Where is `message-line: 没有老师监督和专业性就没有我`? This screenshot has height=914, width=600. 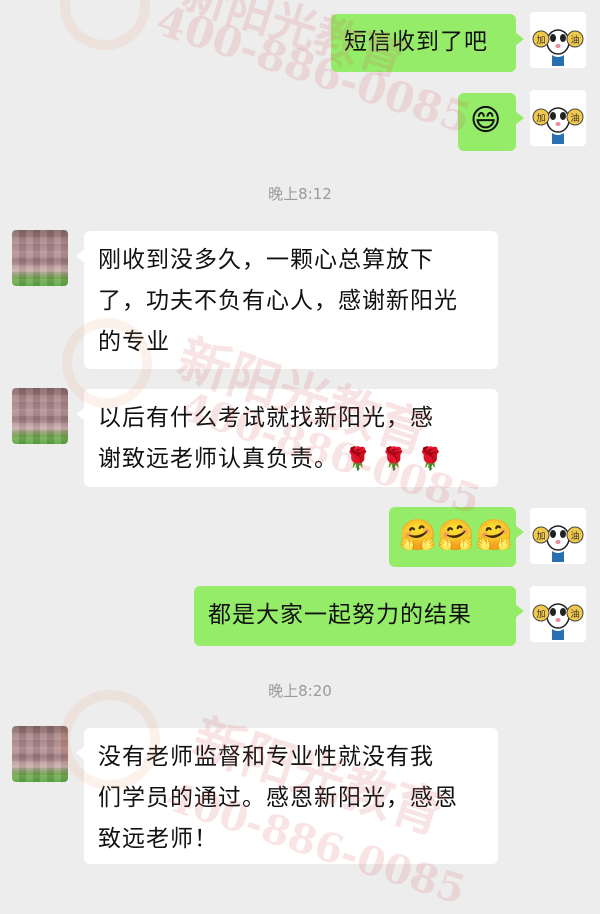
message-line: 没有老师监督和专业性就没有我 is located at coordinates (266, 757).